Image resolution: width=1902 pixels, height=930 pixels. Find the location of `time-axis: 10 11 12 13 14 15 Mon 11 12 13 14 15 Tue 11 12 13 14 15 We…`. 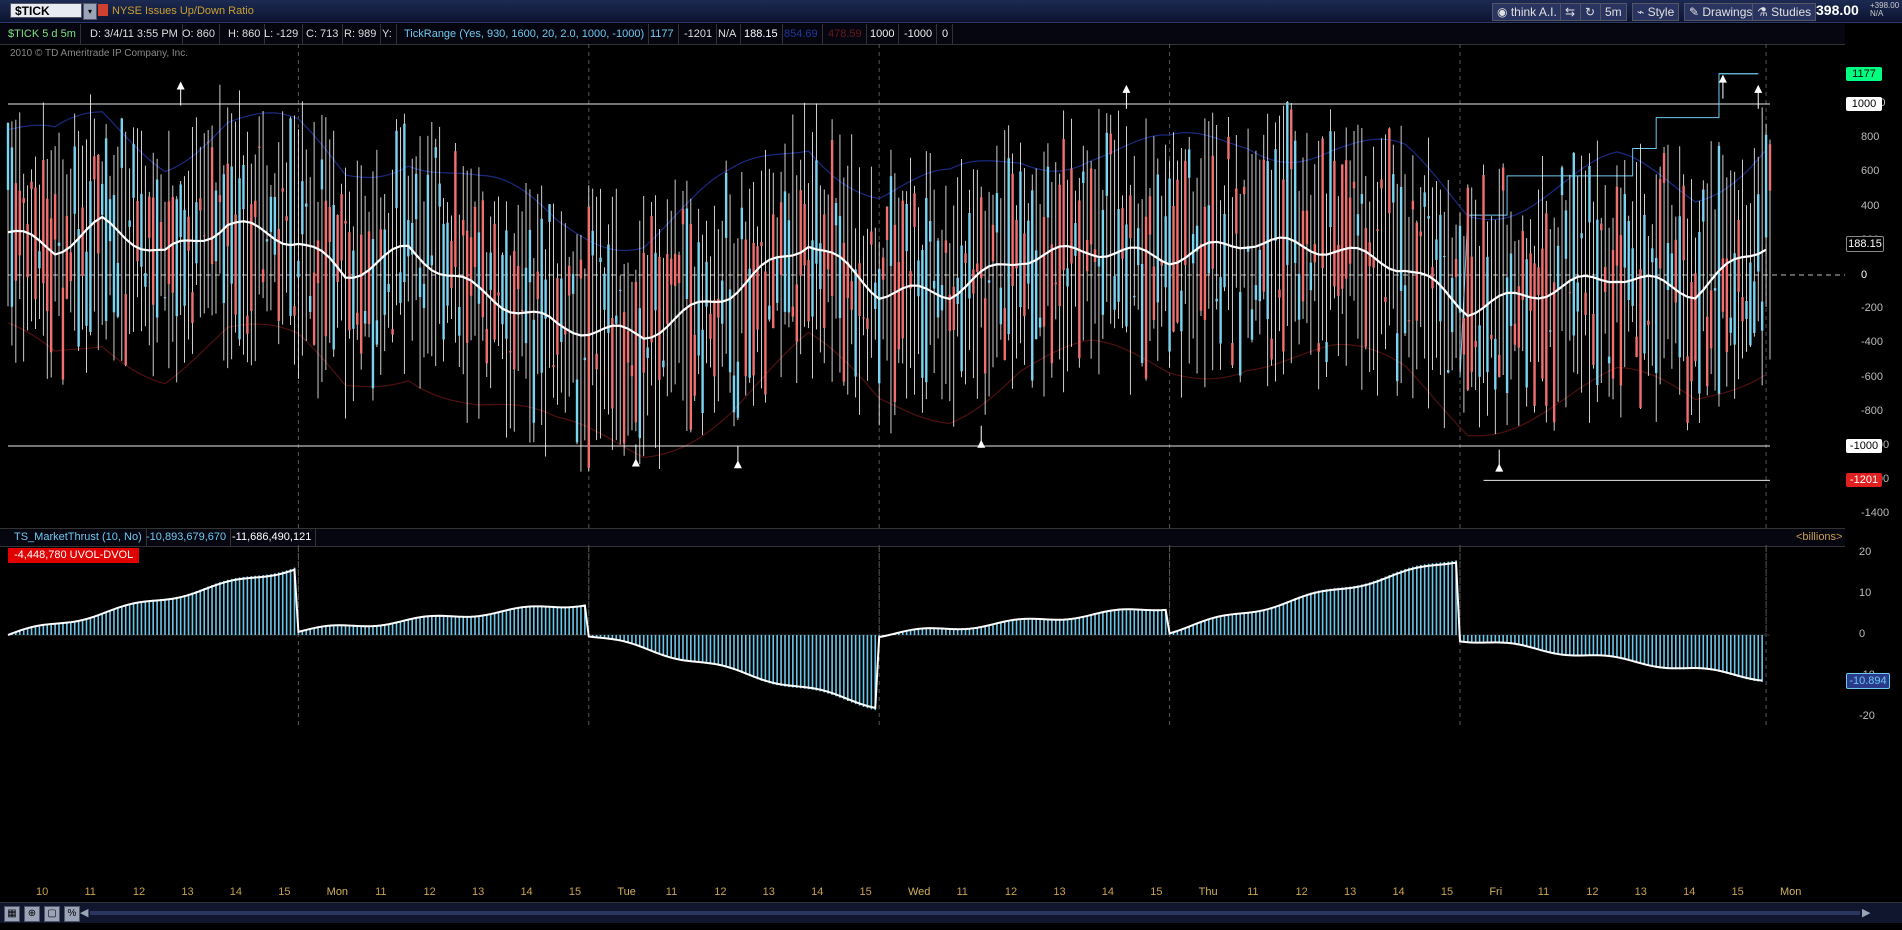

time-axis: 10 11 12 13 14 15 Mon 11 12 13 14 15 Tue 11 12 13 14 15 We… is located at coordinates (922, 893).